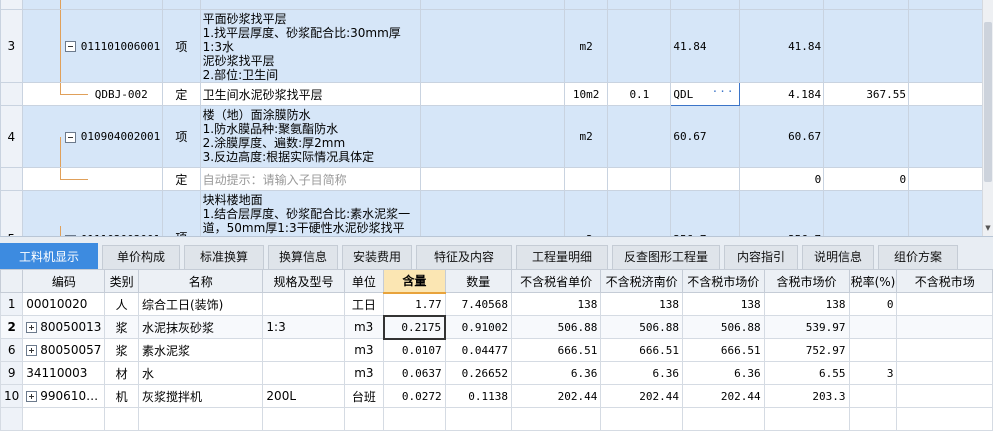  Describe the element at coordinates (364, 304) in the screenshot. I see `row-unit: 工日` at that location.